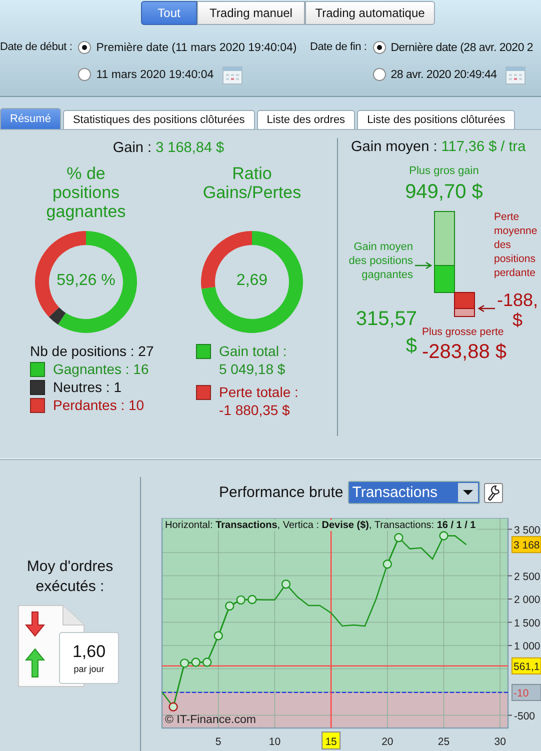  Describe the element at coordinates (92, 351) in the screenshot. I see `positions-count: Nb de positions : 27` at that location.